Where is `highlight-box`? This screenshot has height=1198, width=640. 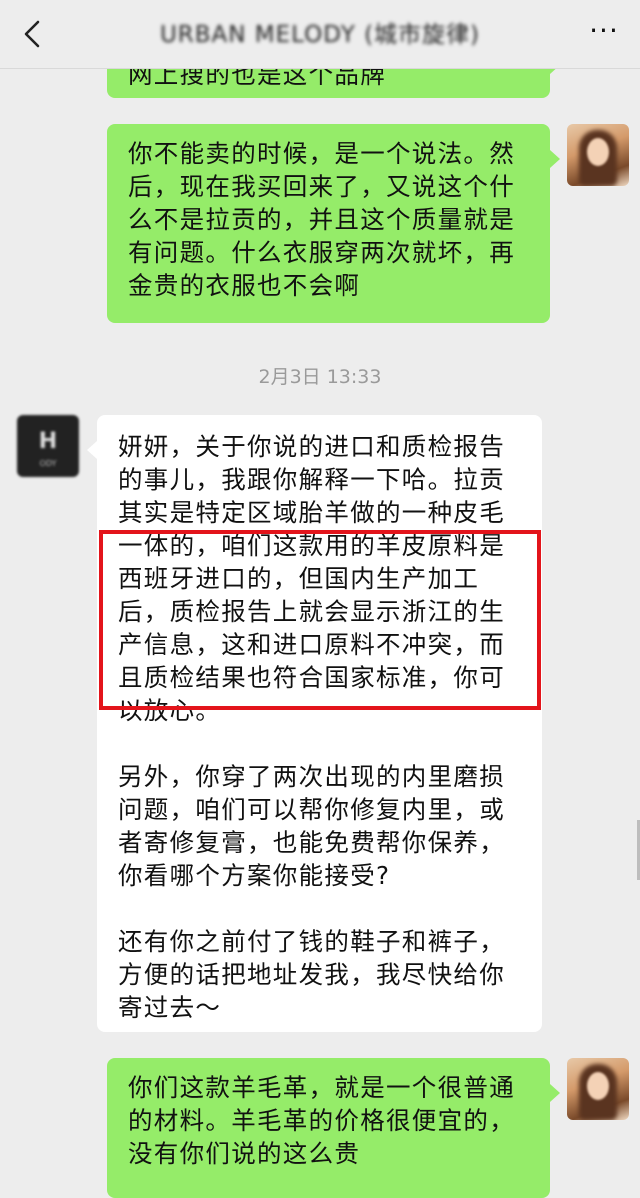
highlight-box is located at coordinates (320, 620).